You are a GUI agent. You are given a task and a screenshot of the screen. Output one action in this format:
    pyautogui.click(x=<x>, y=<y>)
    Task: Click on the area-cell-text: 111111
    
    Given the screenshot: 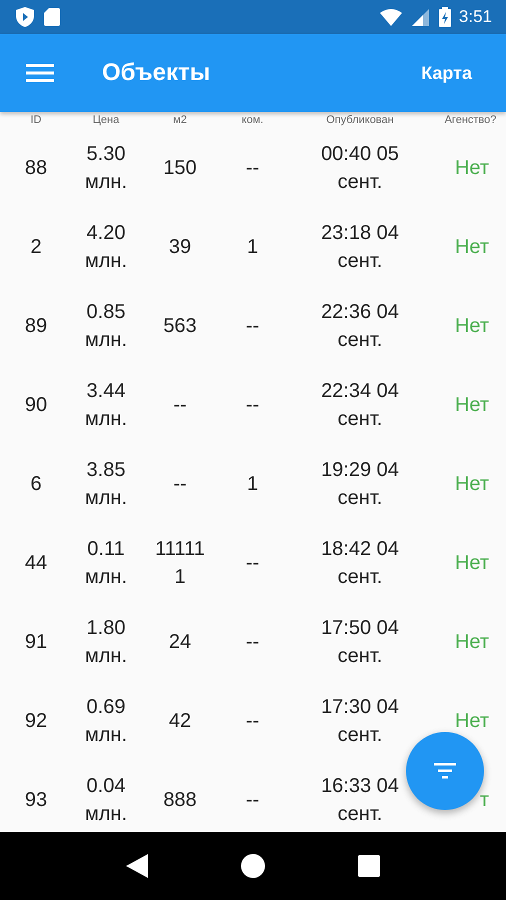 What is the action you would take?
    pyautogui.click(x=180, y=563)
    